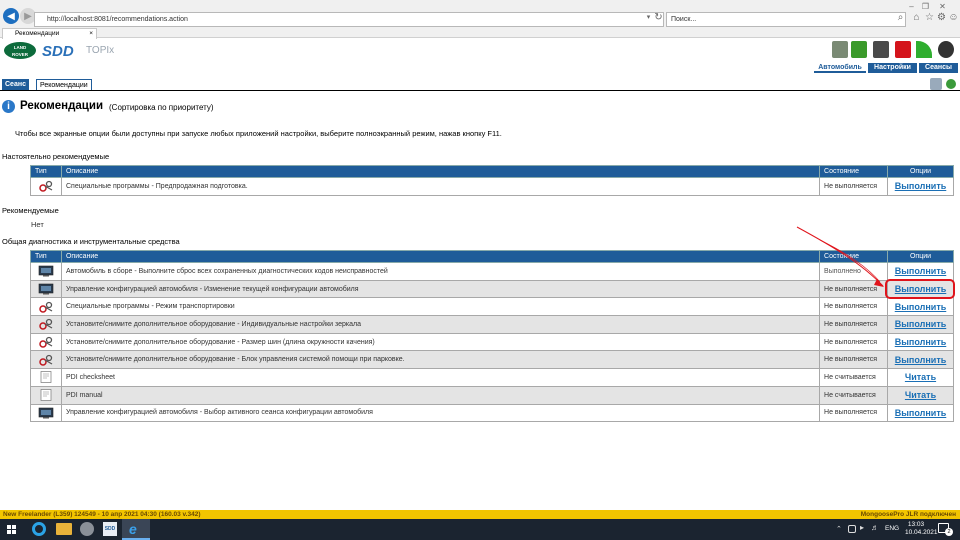  What do you see at coordinates (839, 529) in the screenshot?
I see `tray-chevron-icon: ⌃` at bounding box center [839, 529].